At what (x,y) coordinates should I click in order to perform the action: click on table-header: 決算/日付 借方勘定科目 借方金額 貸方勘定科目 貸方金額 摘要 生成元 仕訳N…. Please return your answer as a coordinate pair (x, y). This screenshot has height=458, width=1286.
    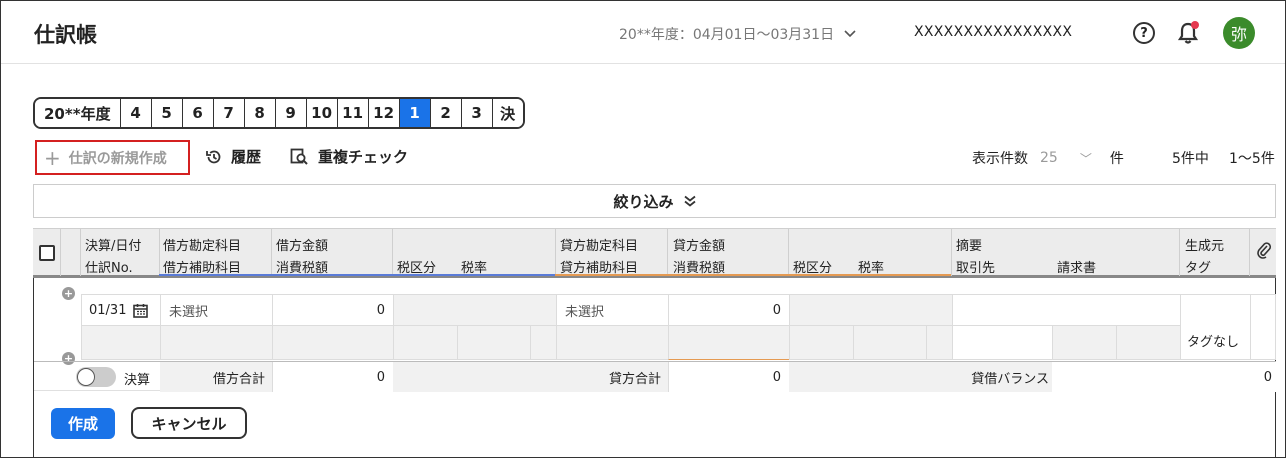
    Looking at the image, I should click on (654, 253).